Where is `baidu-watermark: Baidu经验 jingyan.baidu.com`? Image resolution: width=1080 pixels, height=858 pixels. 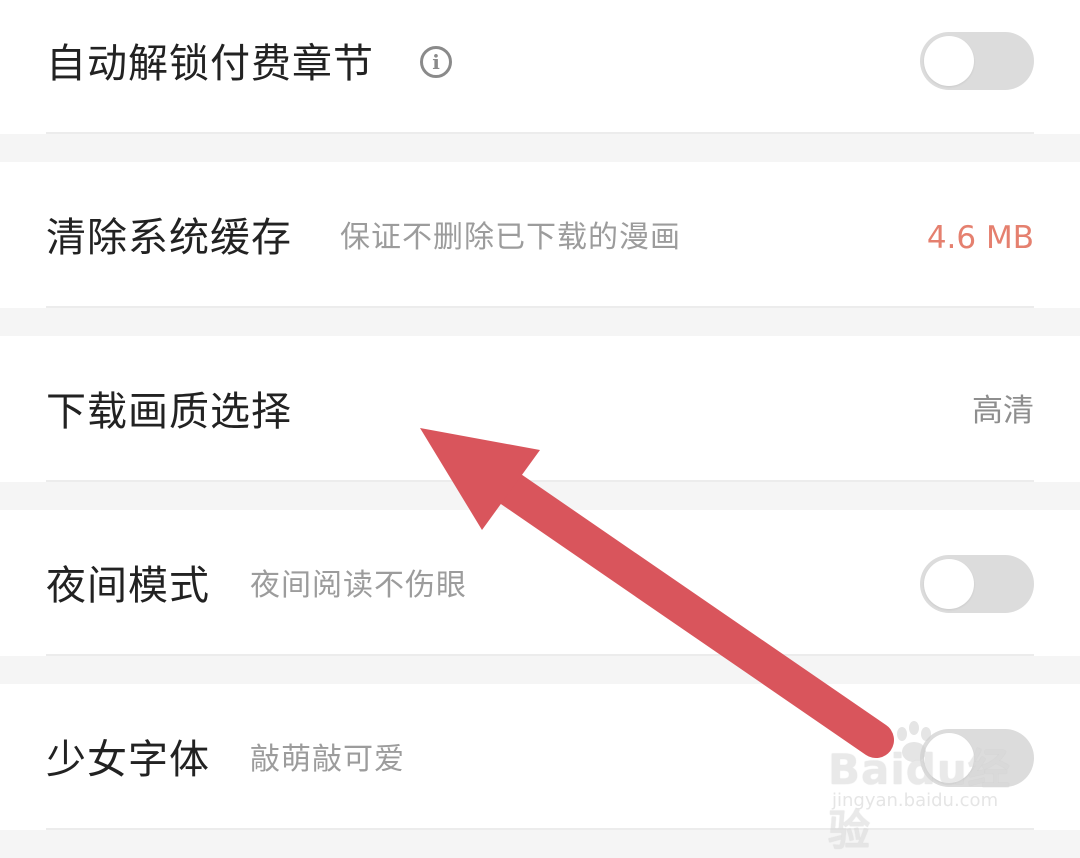
baidu-watermark: Baidu经验 jingyan.baidu.com is located at coordinates (933, 786).